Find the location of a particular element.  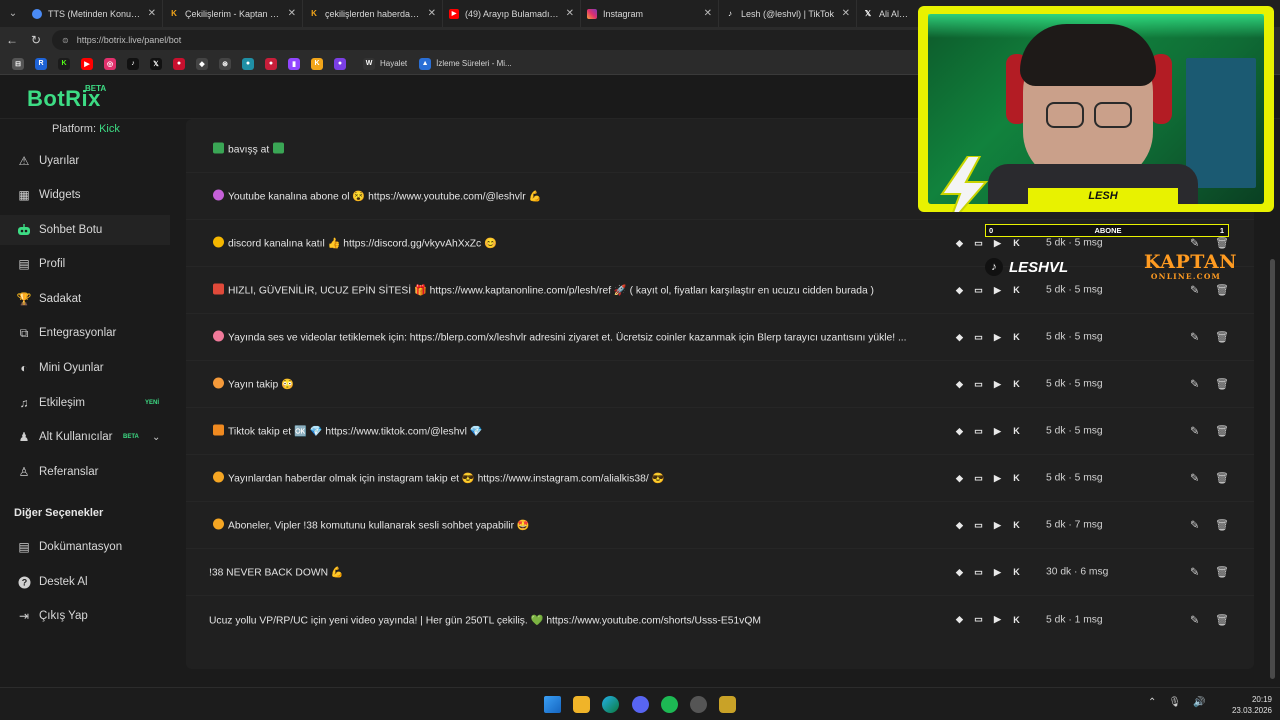

sidebar-item-referanslar: ♙ Referanslar is located at coordinates (85, 472).